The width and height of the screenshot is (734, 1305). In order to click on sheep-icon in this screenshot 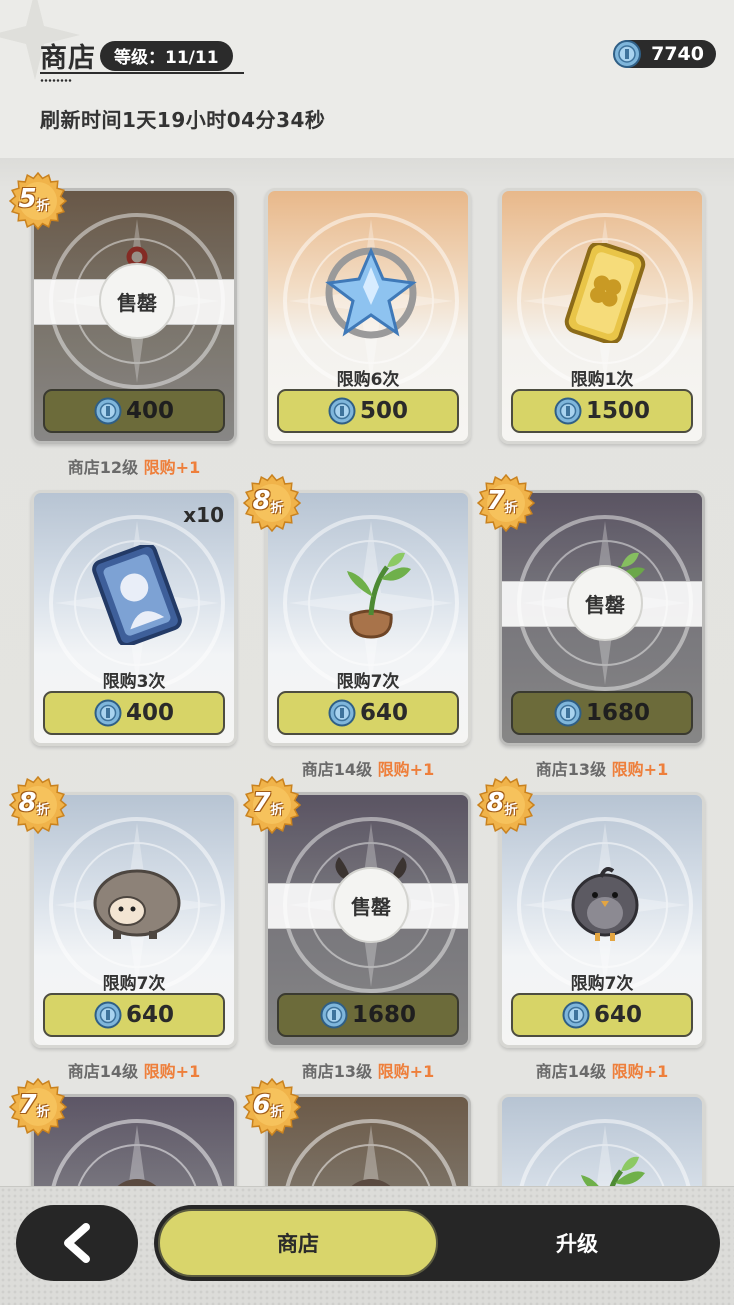, I will do `click(137, 904)`.